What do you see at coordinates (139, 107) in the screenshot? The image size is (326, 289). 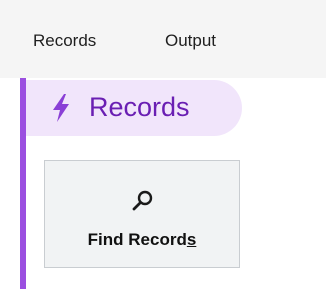 I see `section-title: Records` at bounding box center [139, 107].